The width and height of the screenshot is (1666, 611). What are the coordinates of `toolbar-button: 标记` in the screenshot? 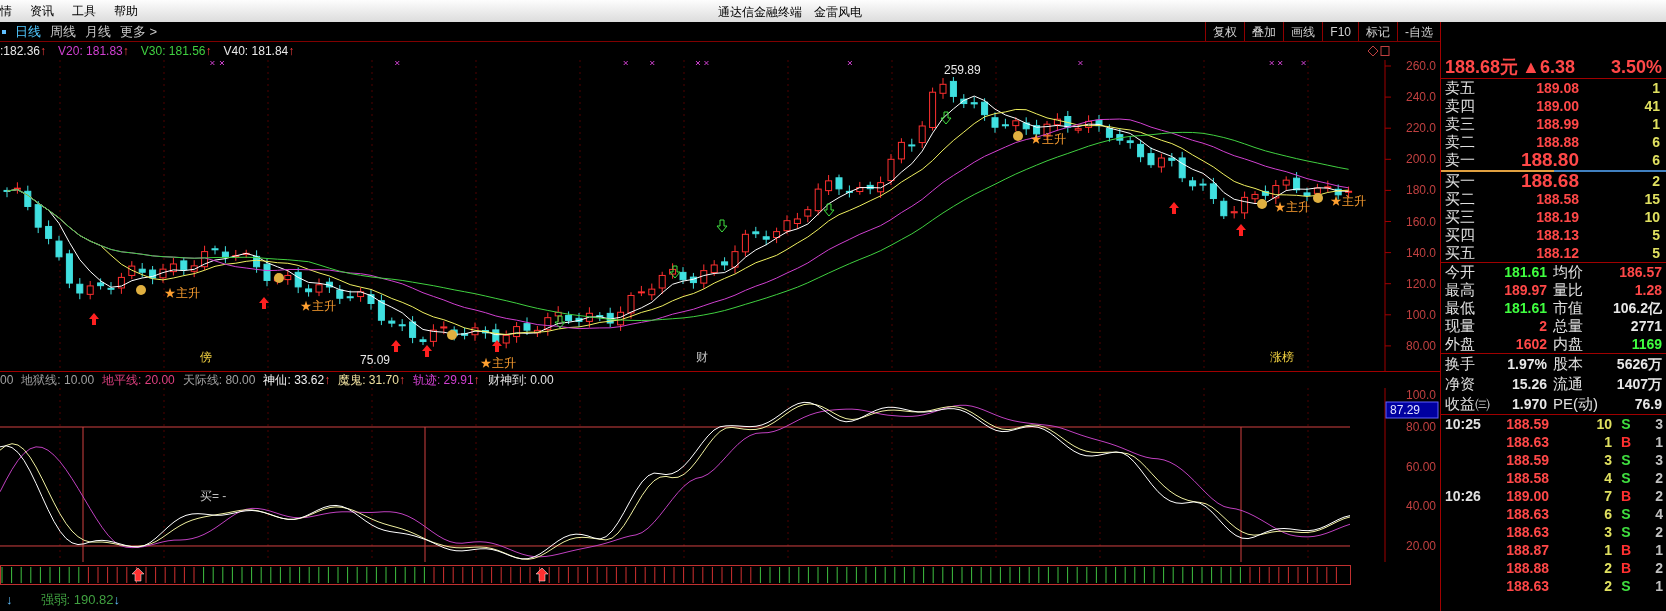 It's located at (1377, 31).